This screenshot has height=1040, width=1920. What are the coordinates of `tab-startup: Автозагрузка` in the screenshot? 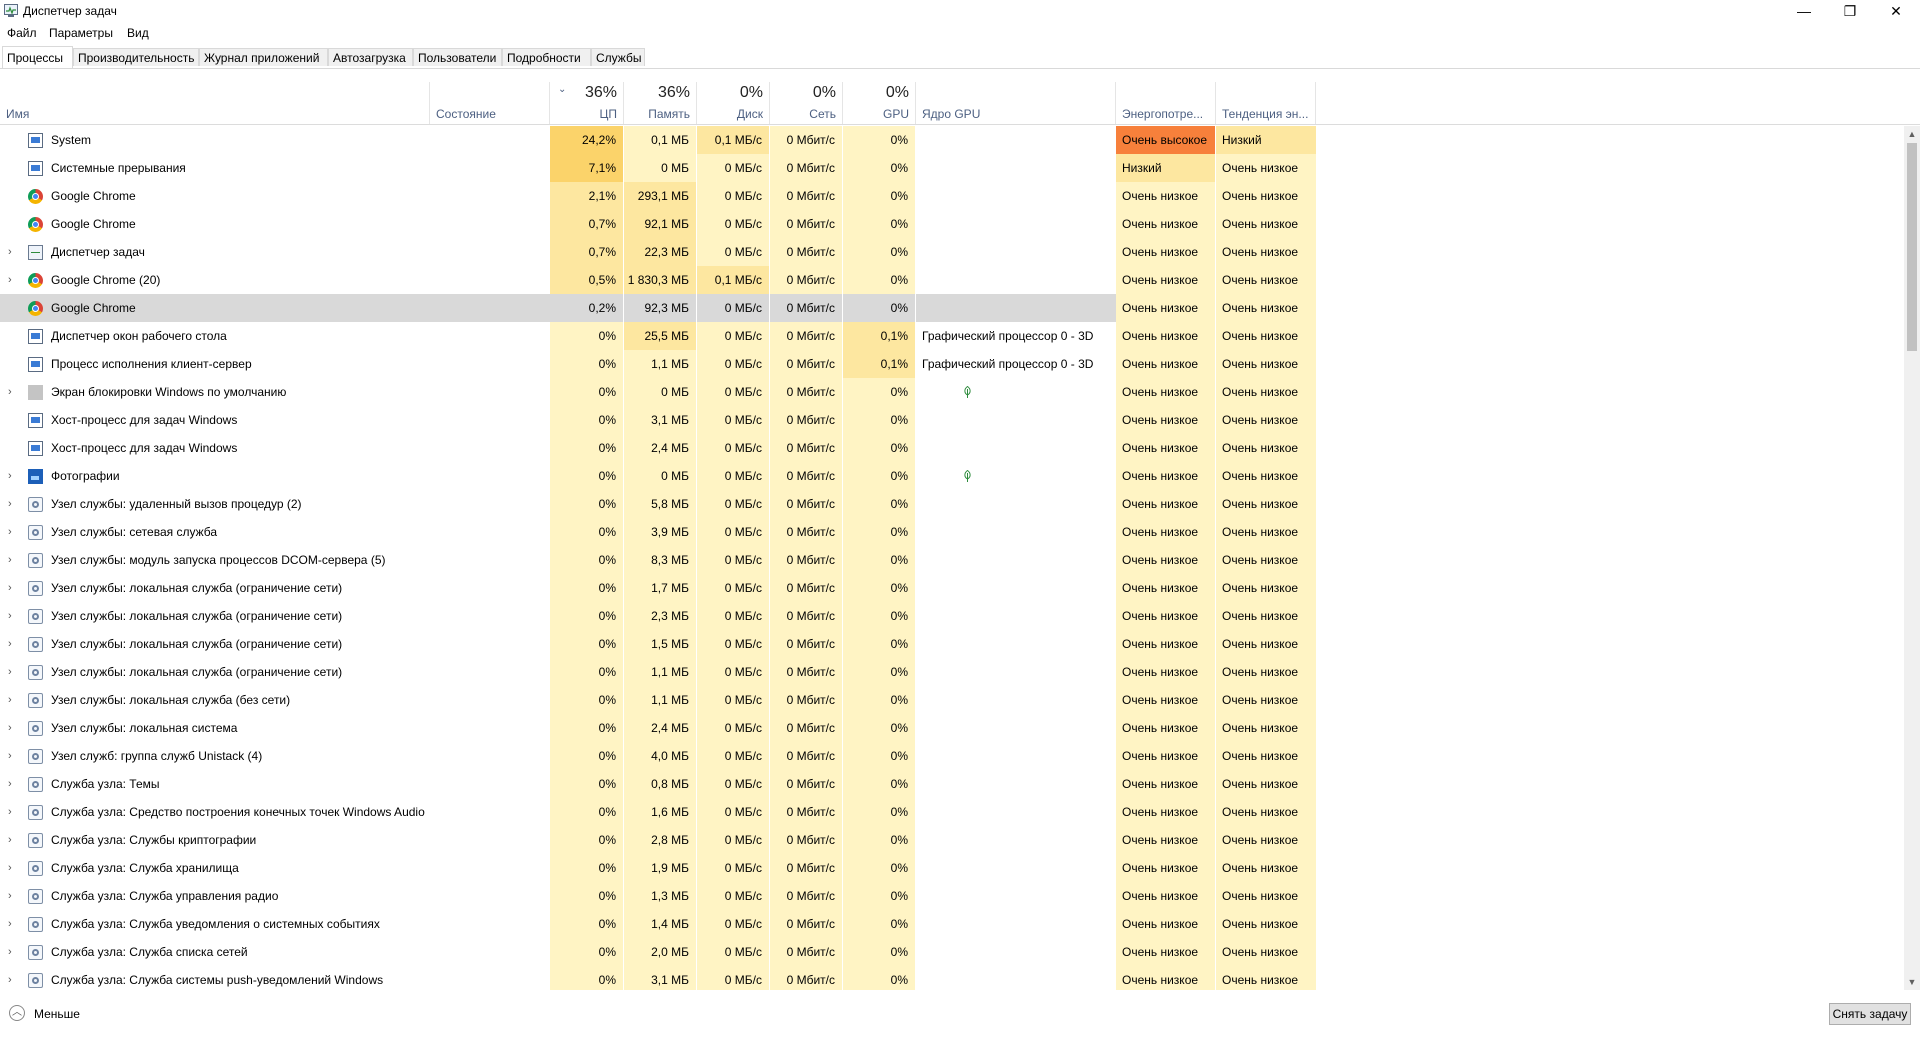 It's located at (370, 57).